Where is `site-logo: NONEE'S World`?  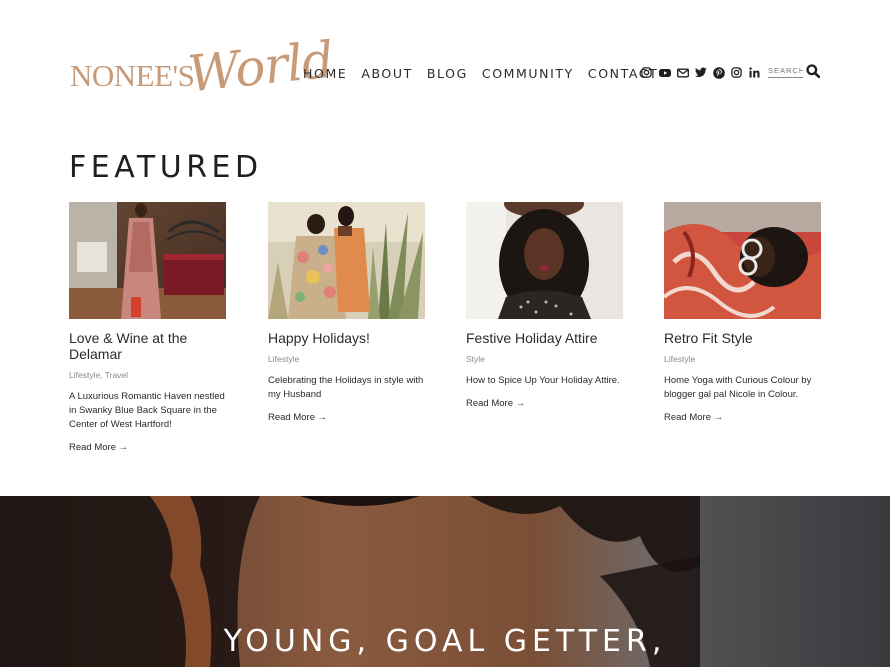
site-logo: NONEE'S World is located at coordinates (203, 69).